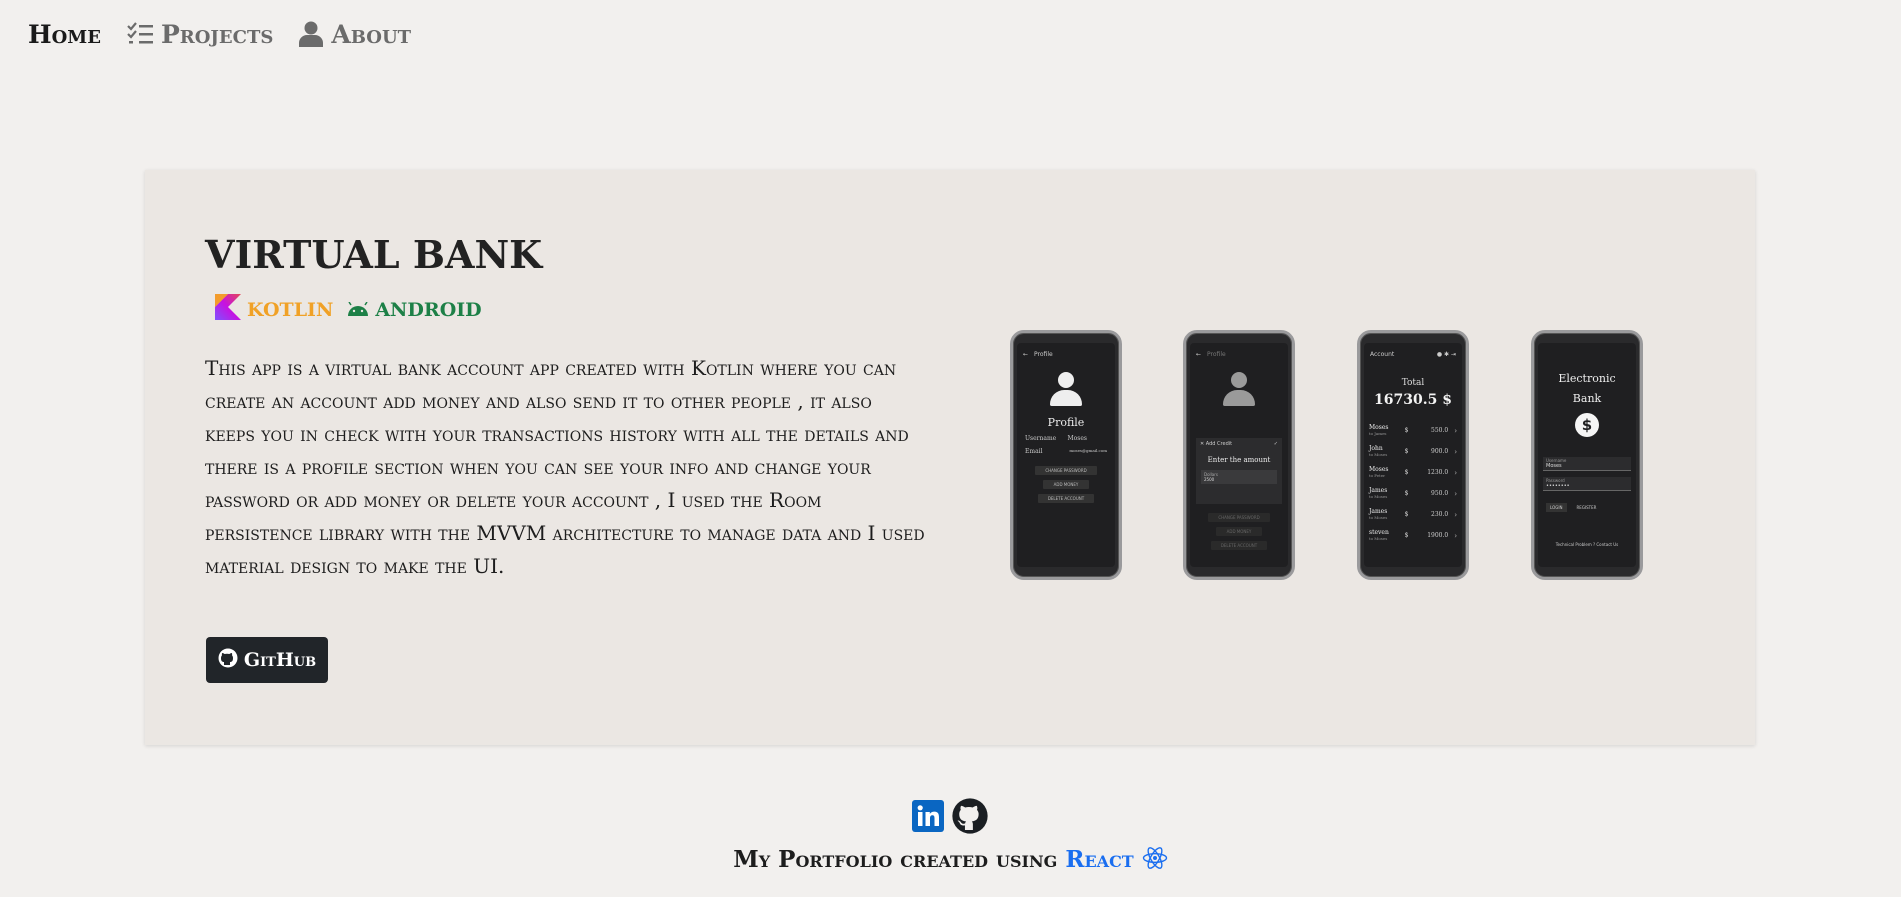  I want to click on login-mini-button: LOGIN, so click(1556, 507).